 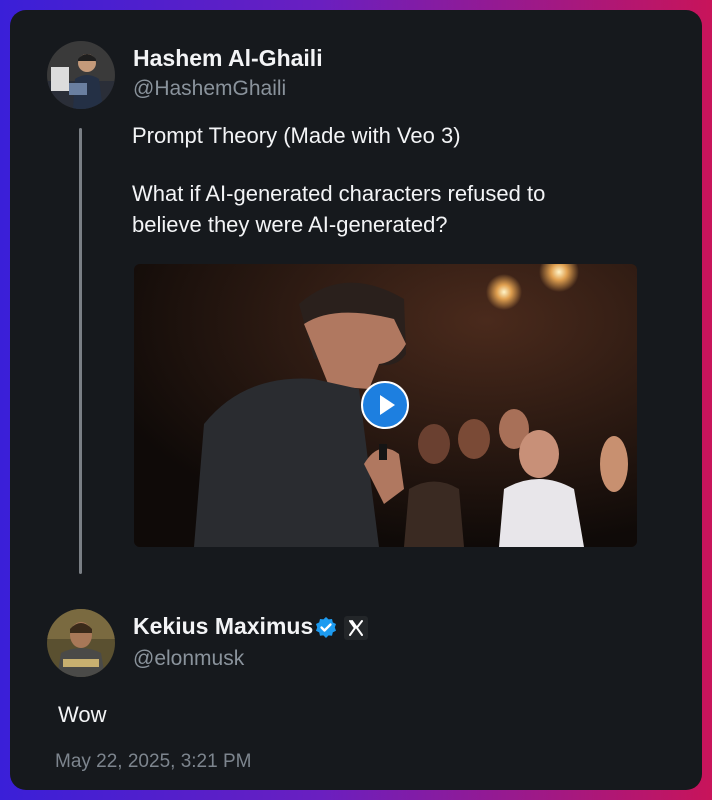 I want to click on hashem-name: Hashem Al-Ghaili, so click(x=228, y=58).